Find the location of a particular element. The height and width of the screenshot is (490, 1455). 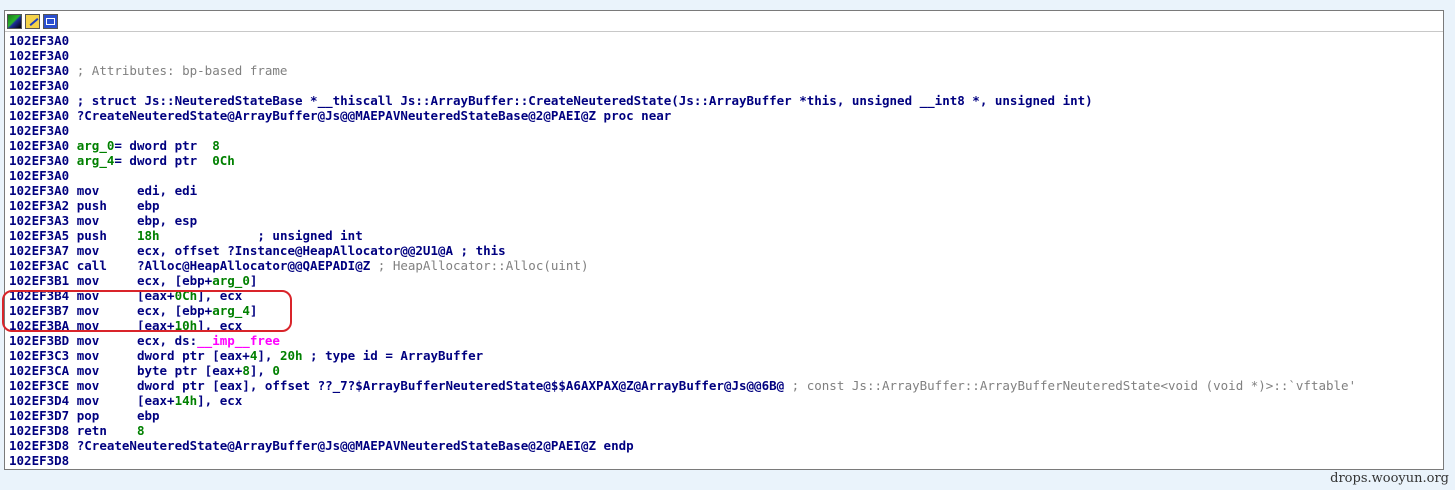

line-comment: ; Attributes: bp-based frame is located at coordinates (178, 70).